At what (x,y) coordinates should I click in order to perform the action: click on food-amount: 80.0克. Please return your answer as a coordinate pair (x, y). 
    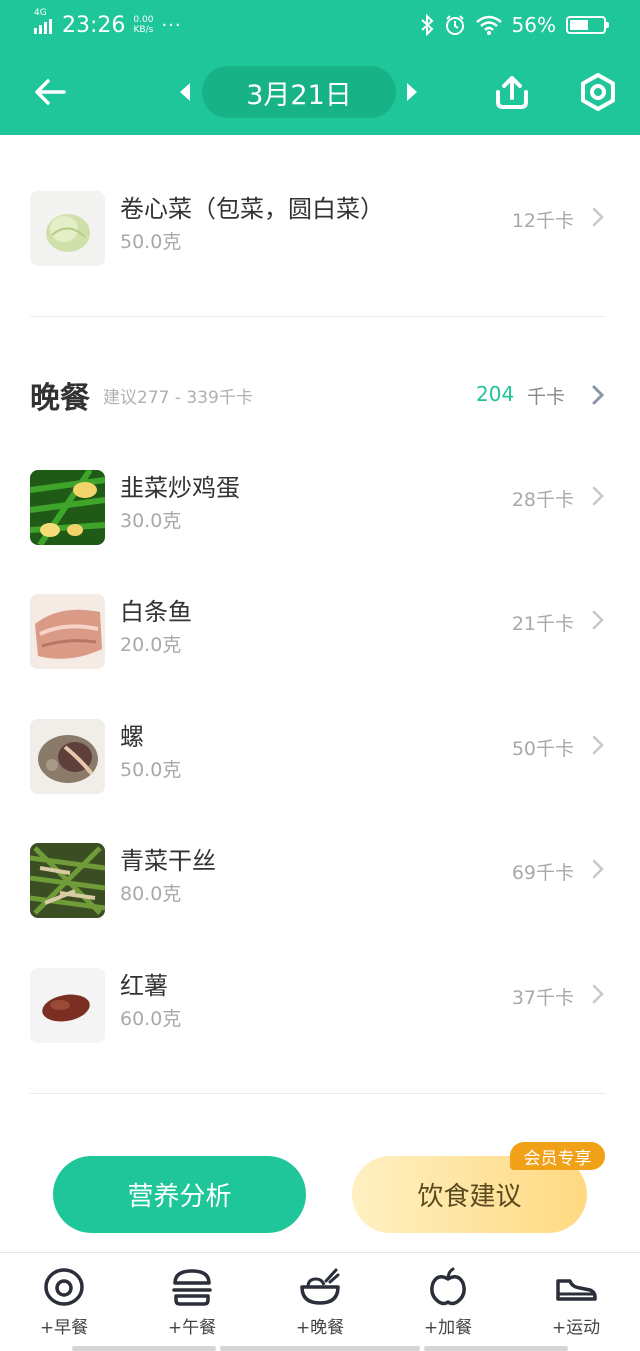
    Looking at the image, I should click on (151, 894).